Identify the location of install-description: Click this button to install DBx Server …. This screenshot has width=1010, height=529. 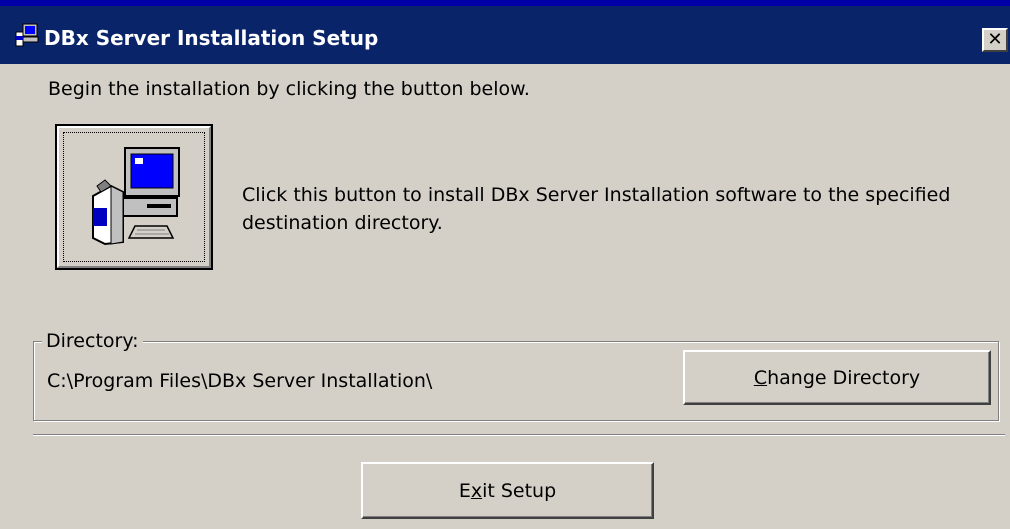
(596, 209).